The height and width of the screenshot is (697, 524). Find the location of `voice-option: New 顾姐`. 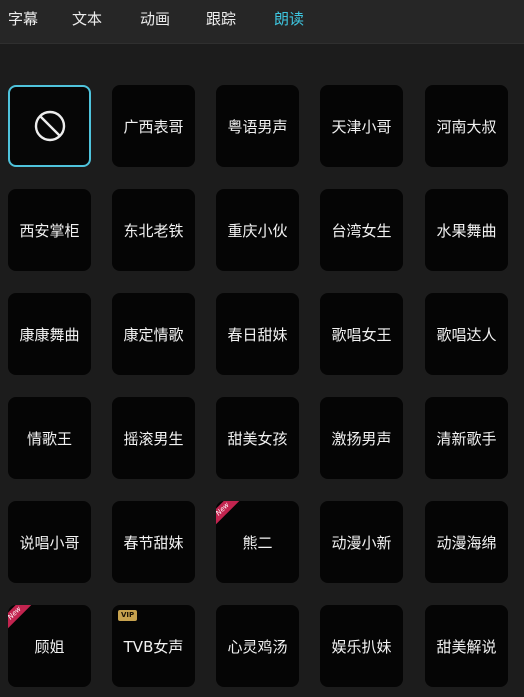

voice-option: New 顾姐 is located at coordinates (49, 646).